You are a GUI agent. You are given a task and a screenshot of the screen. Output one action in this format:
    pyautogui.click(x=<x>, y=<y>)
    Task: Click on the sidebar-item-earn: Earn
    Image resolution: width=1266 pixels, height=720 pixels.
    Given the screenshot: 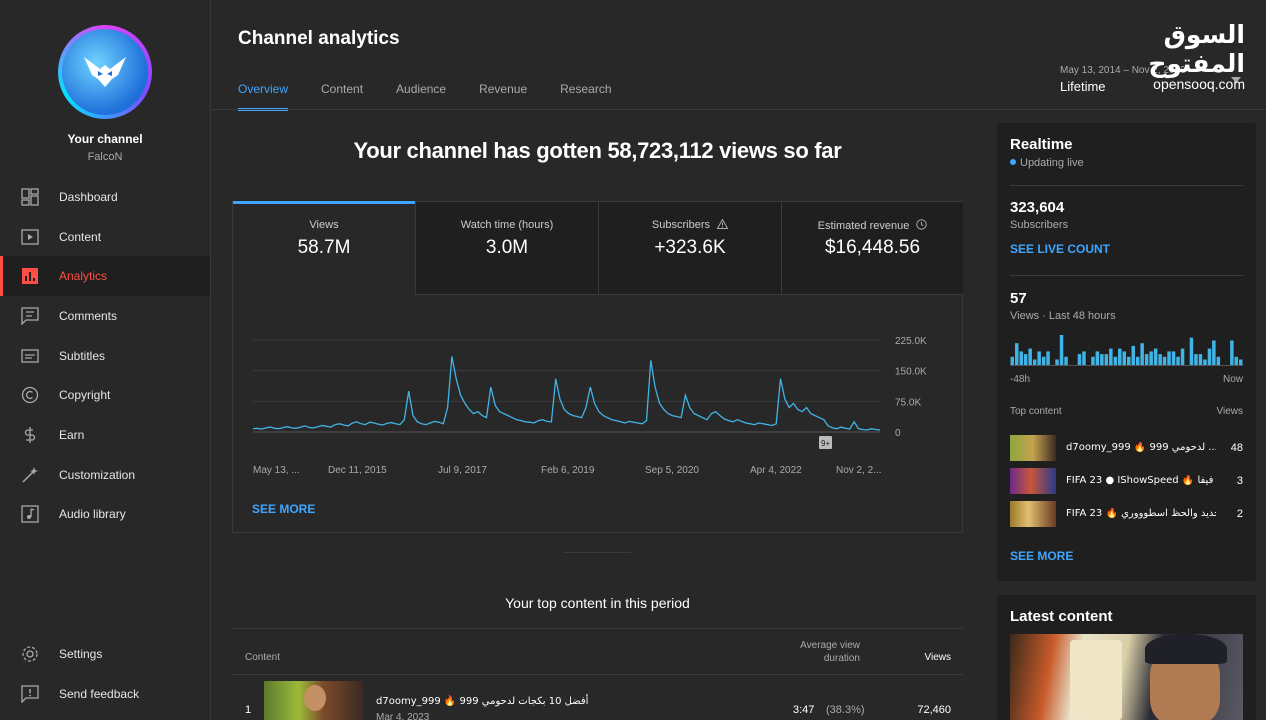 What is the action you would take?
    pyautogui.click(x=105, y=435)
    